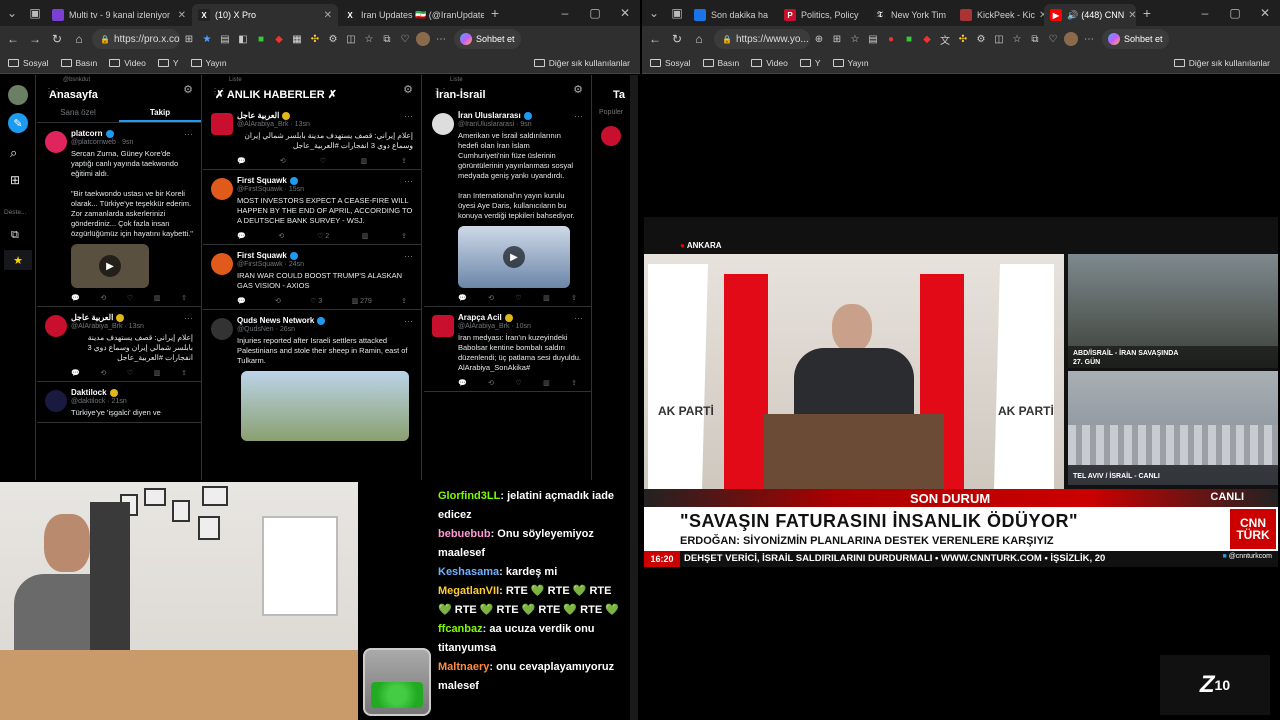 The image size is (1280, 720). What do you see at coordinates (720, 63) in the screenshot?
I see `bookmark-folder: Basın` at bounding box center [720, 63].